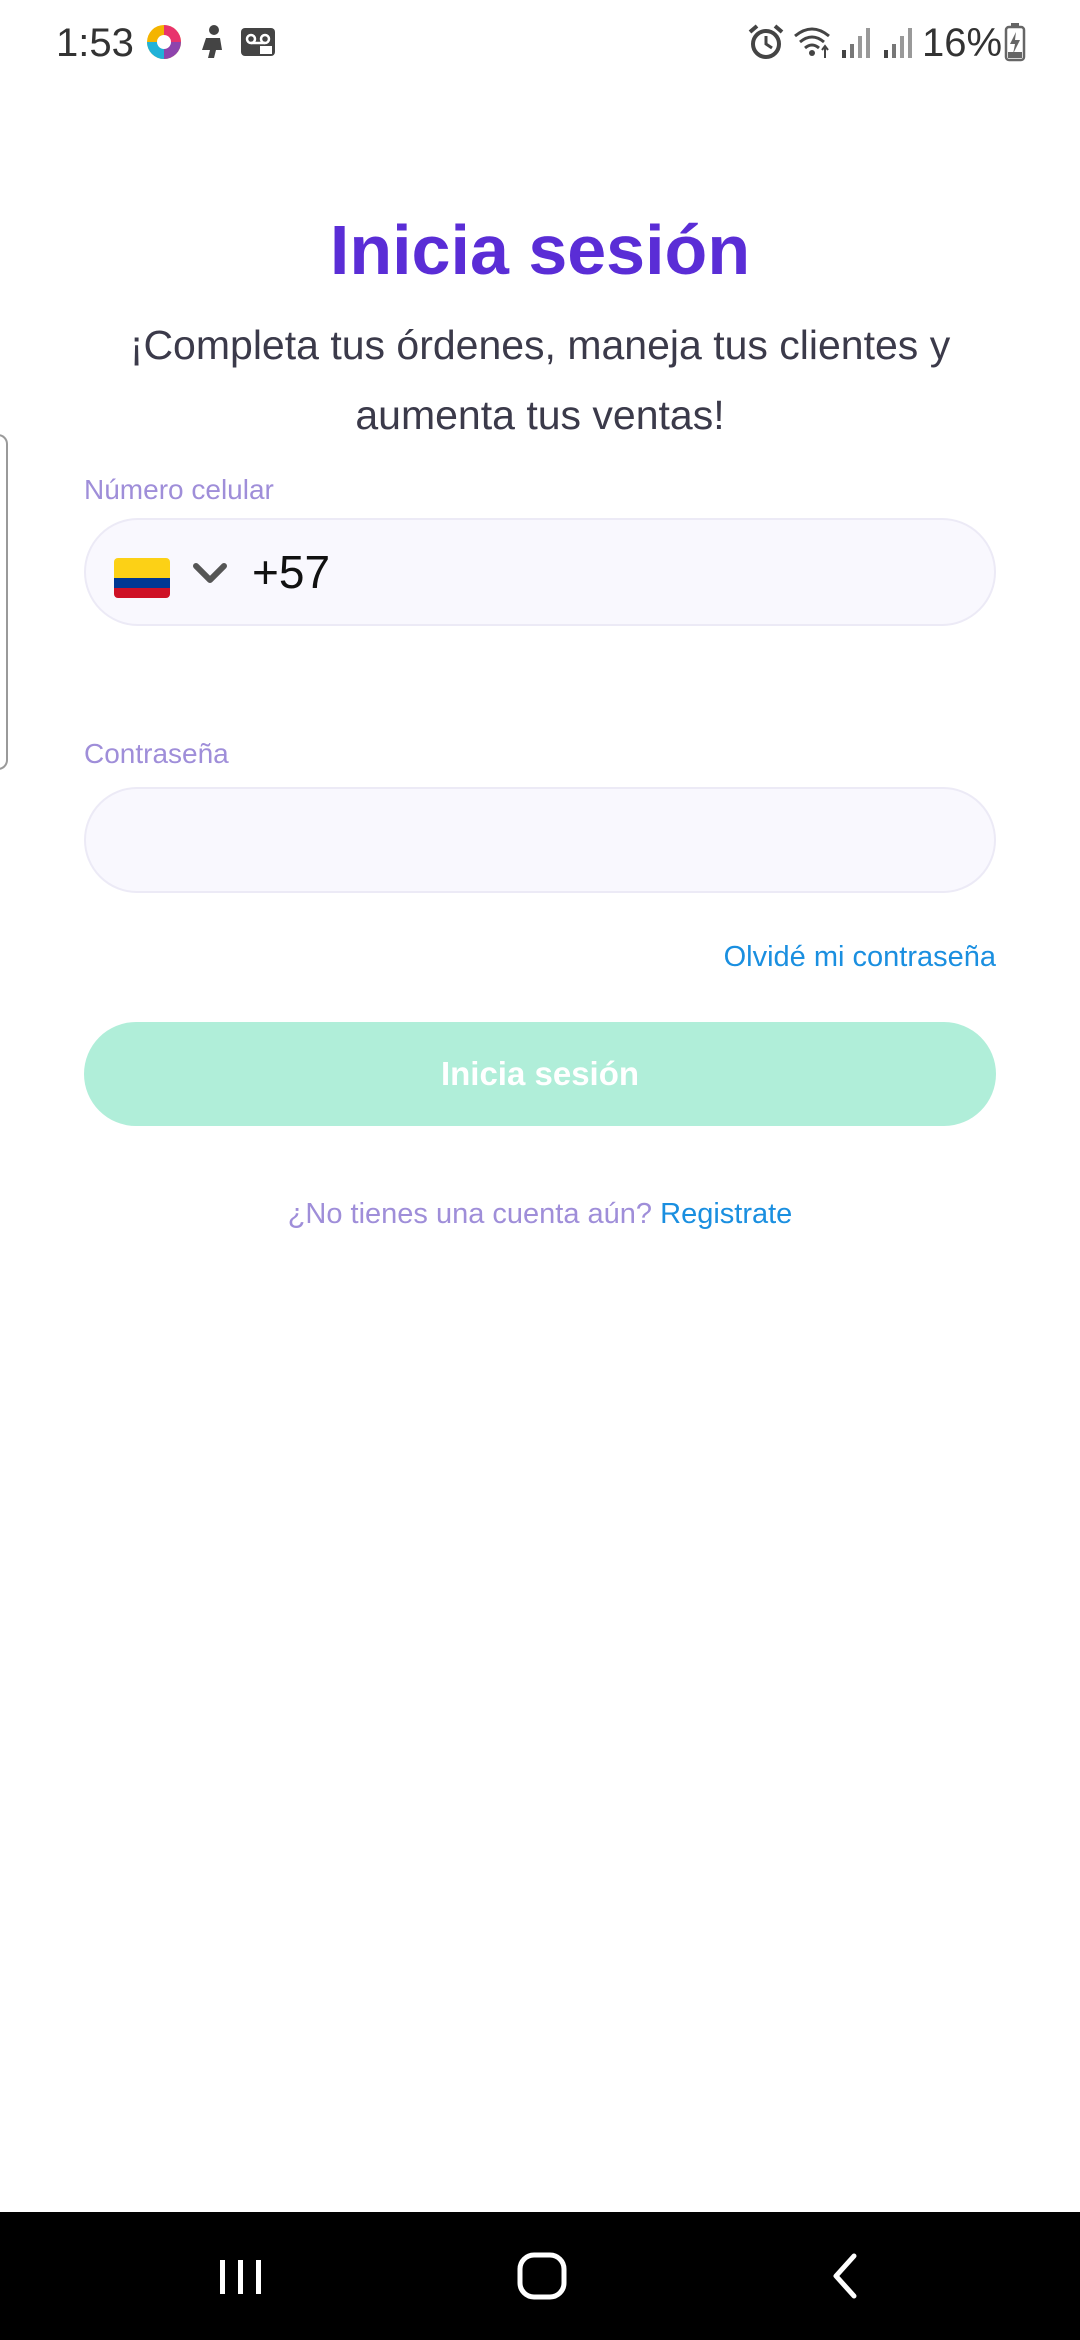  I want to click on dial-code: +57, so click(291, 572).